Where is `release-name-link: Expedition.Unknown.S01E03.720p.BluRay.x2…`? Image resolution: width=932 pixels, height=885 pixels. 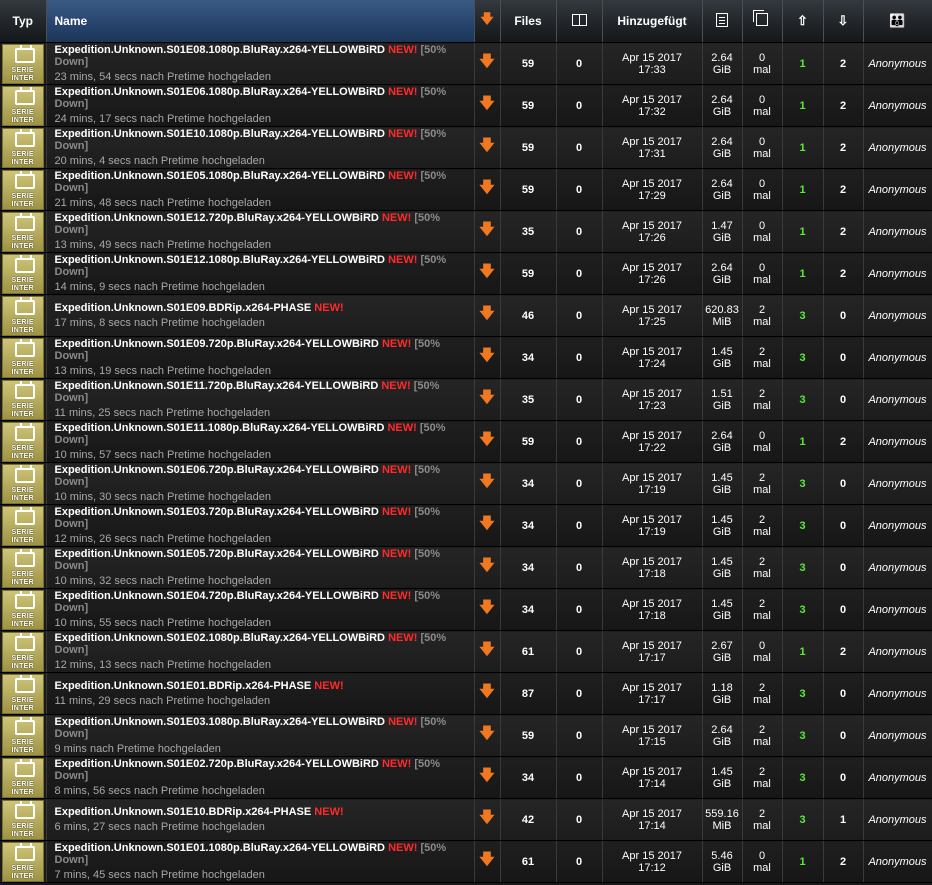 release-name-link: Expedition.Unknown.S01E03.720p.BluRay.x2… is located at coordinates (217, 512).